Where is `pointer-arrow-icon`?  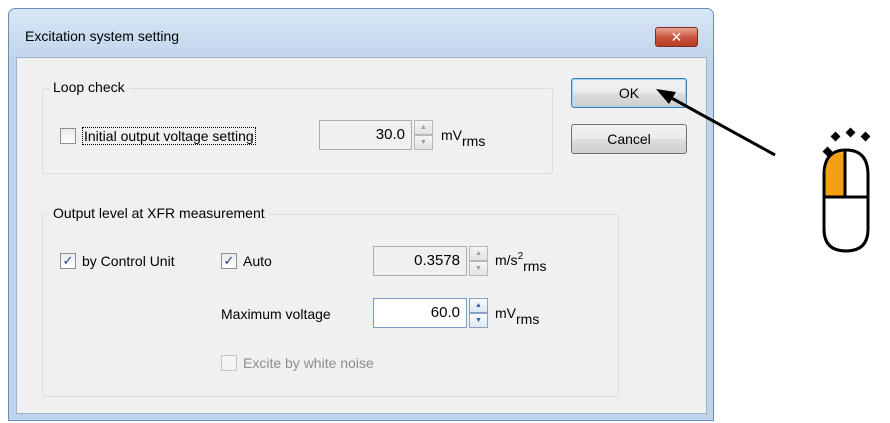
pointer-arrow-icon is located at coordinates (716, 123).